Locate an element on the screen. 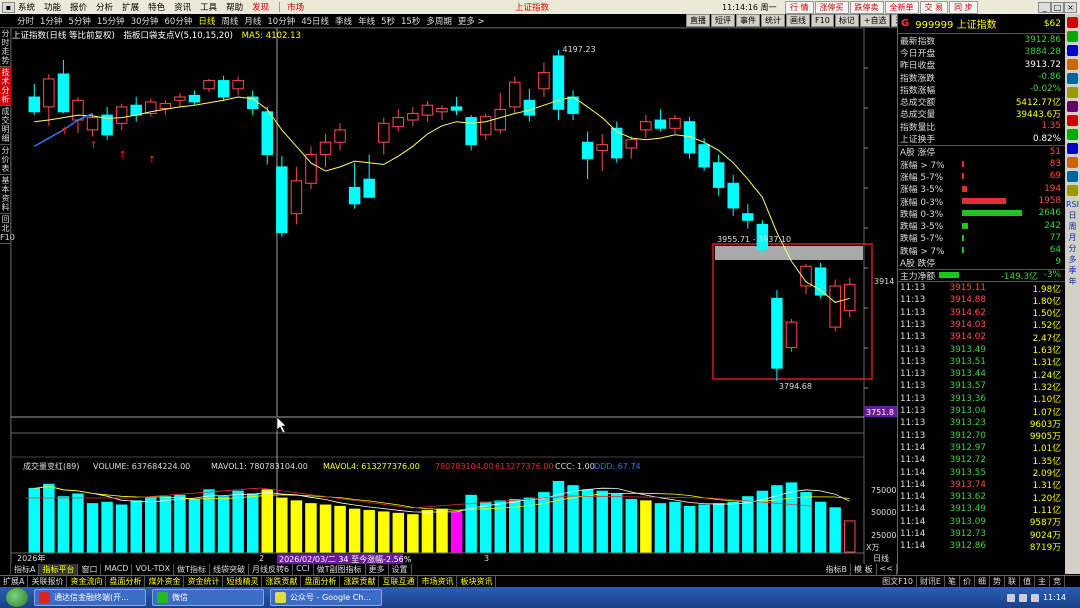 This screenshot has height=608, width=1080. bottom-right-tab: 财讯E is located at coordinates (931, 581).